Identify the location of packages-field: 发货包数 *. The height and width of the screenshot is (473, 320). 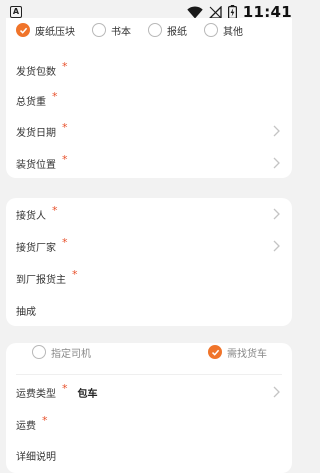
(149, 70).